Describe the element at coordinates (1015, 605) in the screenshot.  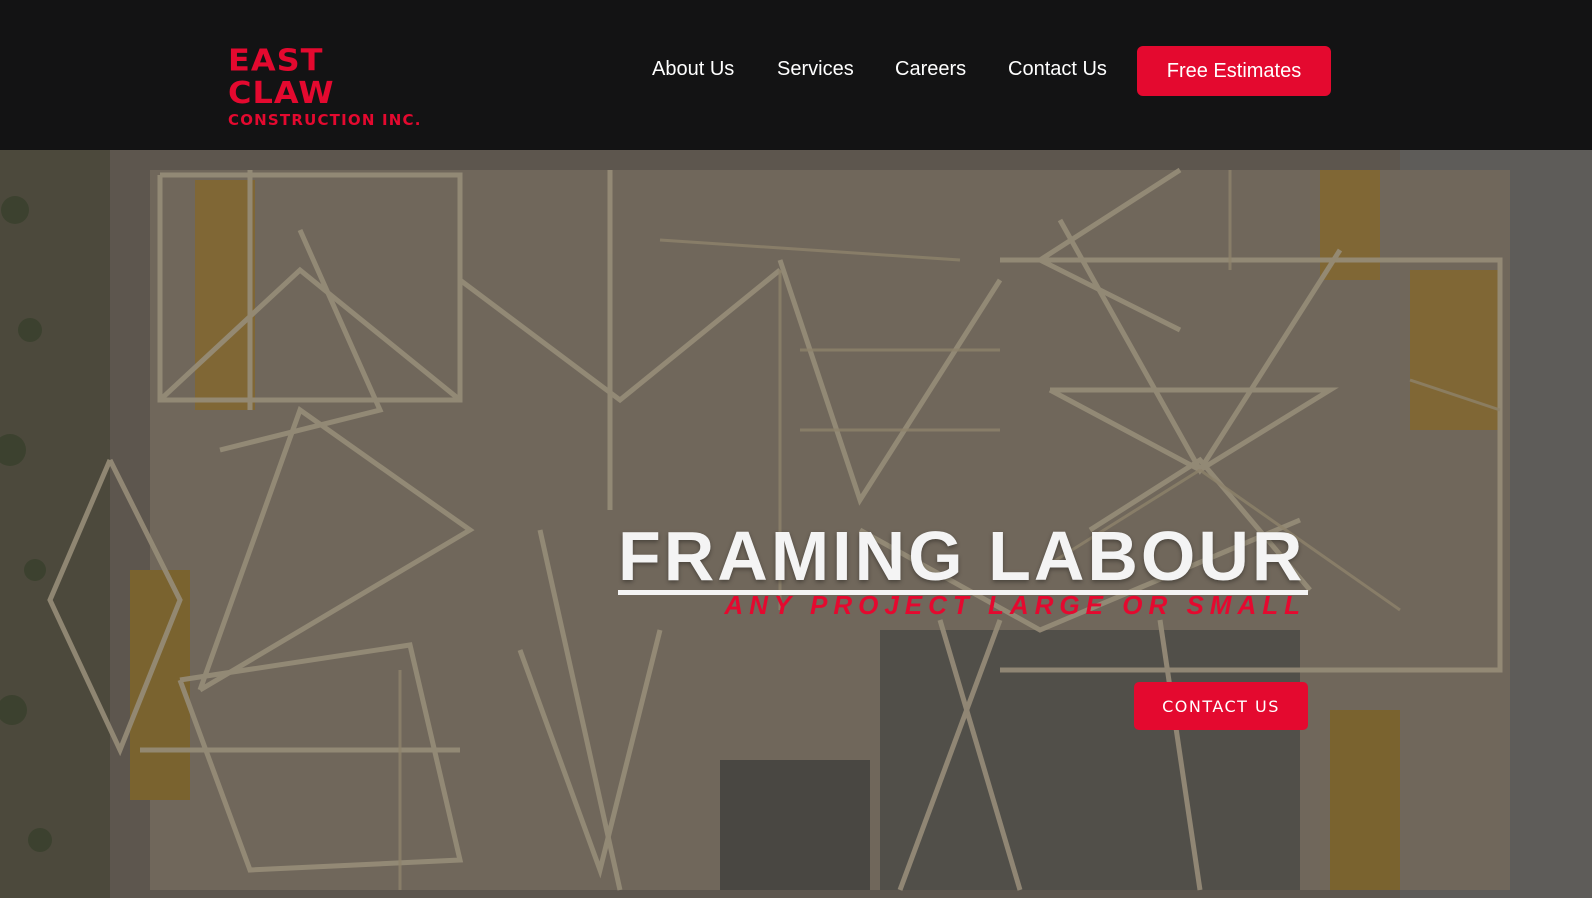
I see `hero-subtitle: ANY PROJECT LARGE OR SMALL` at that location.